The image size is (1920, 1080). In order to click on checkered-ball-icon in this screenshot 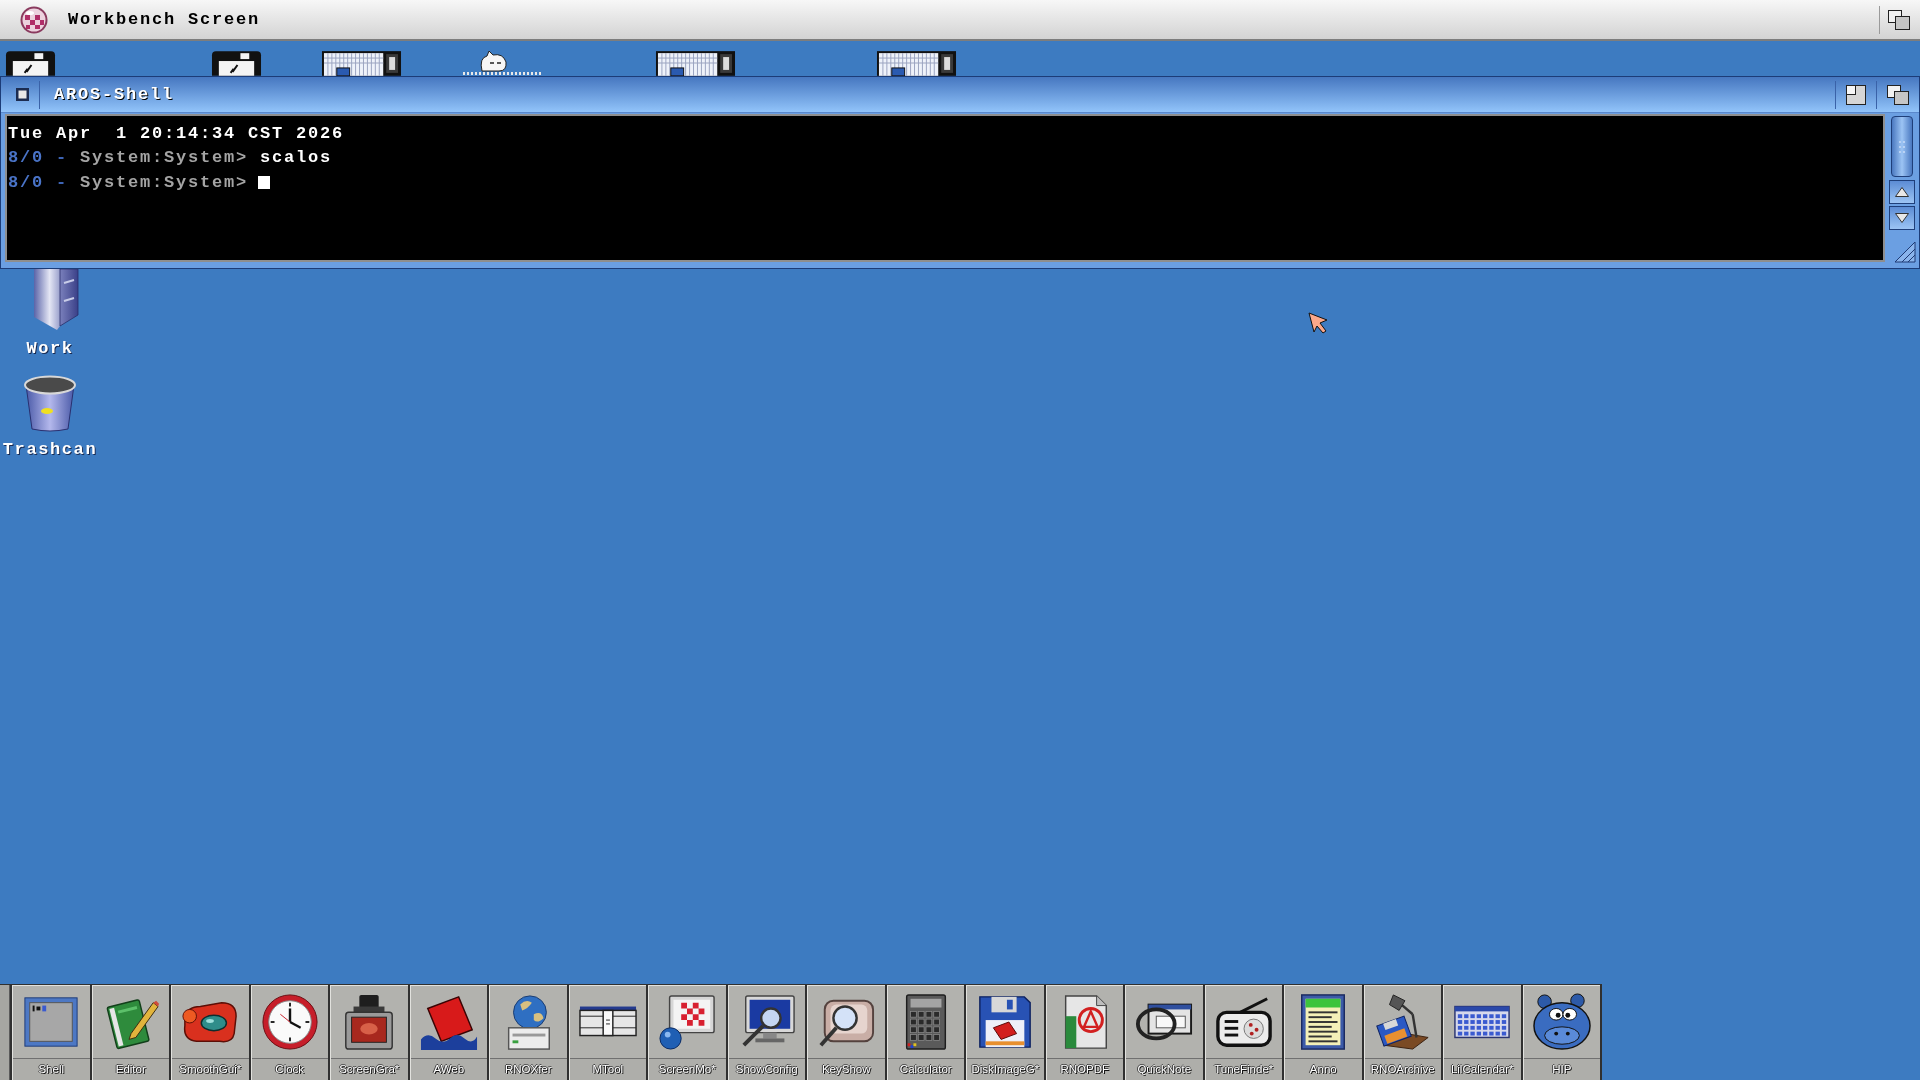, I will do `click(34, 19)`.